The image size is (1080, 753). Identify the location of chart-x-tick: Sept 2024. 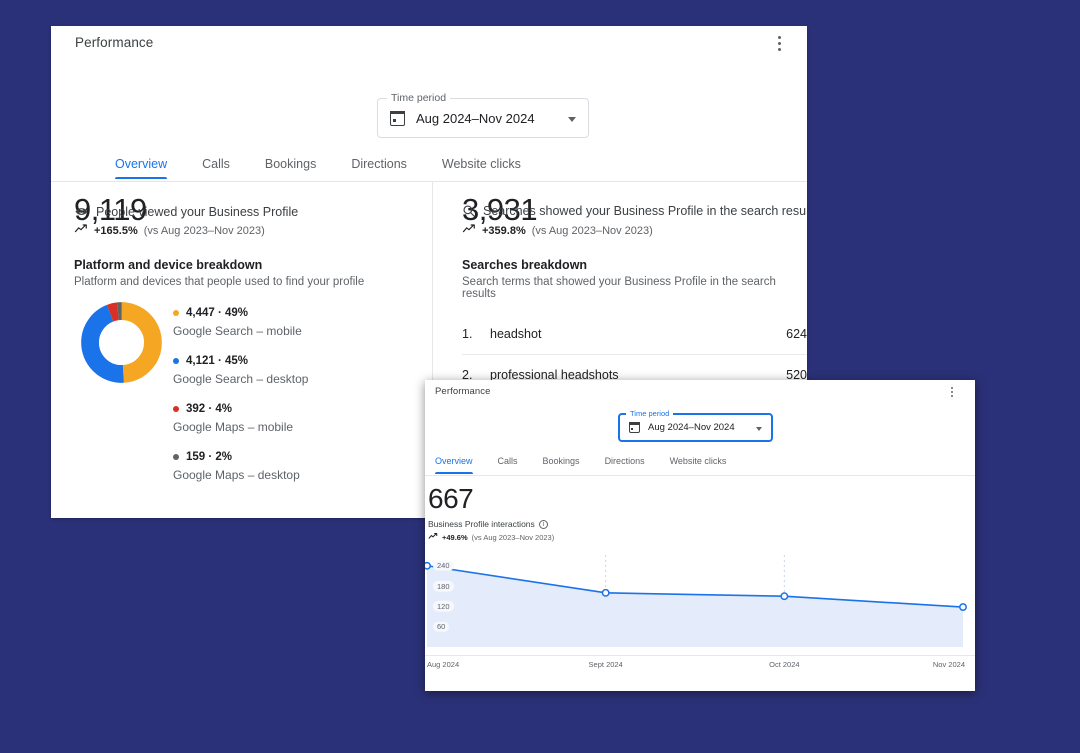
(605, 664).